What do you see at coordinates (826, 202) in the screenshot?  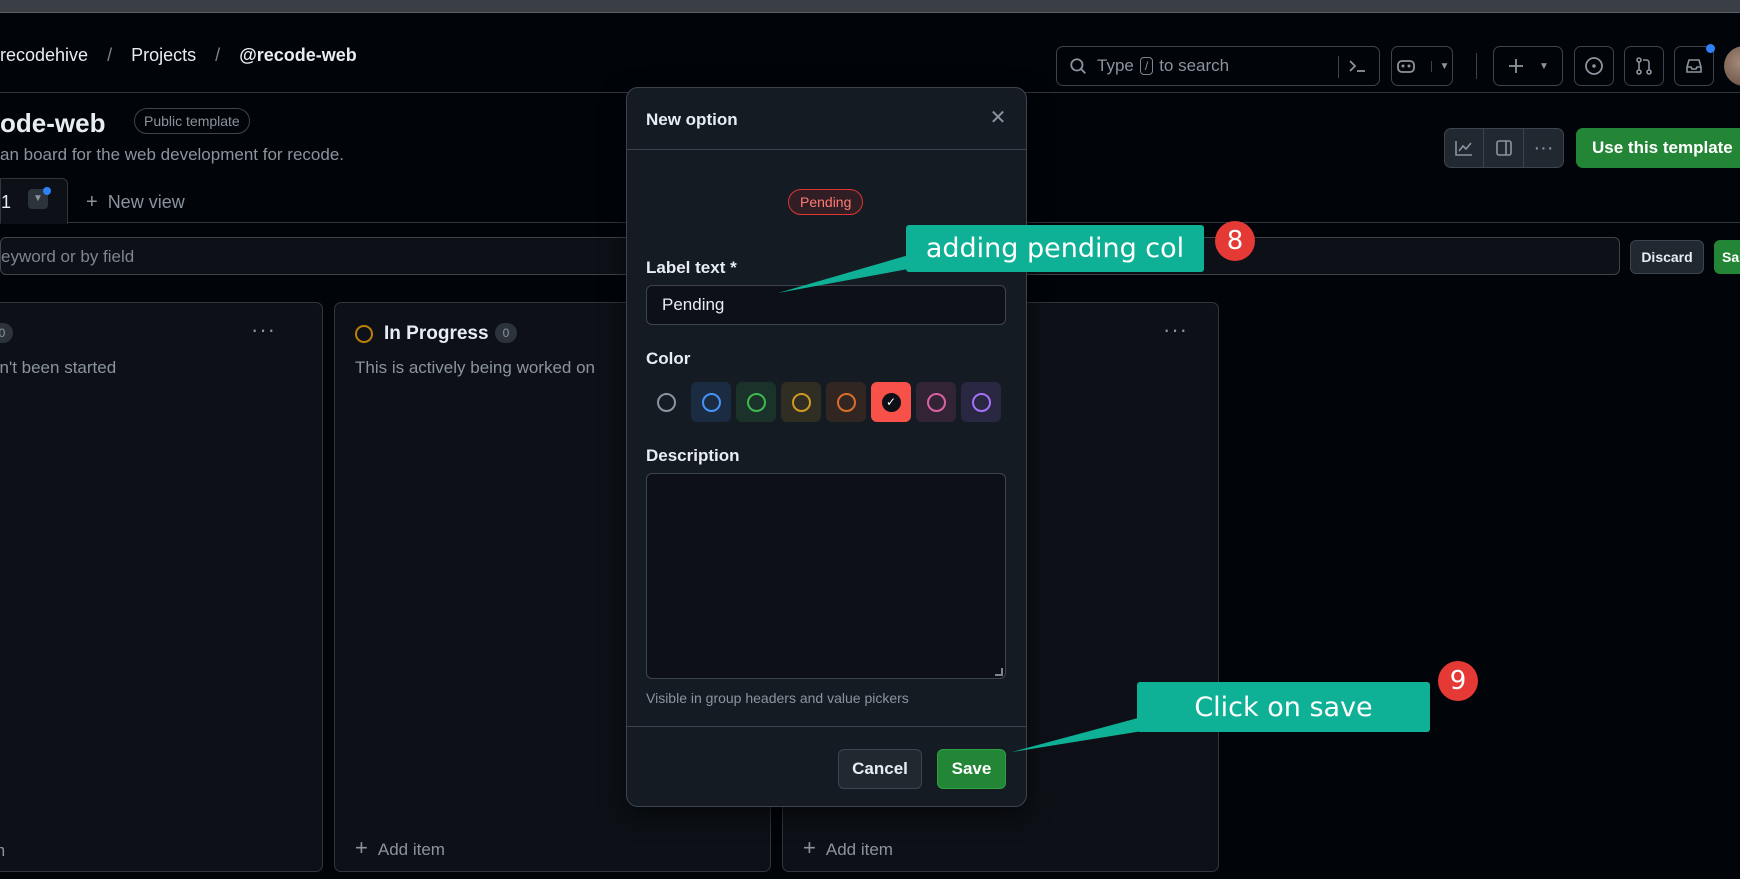 I see `option-preview-badge: Pending` at bounding box center [826, 202].